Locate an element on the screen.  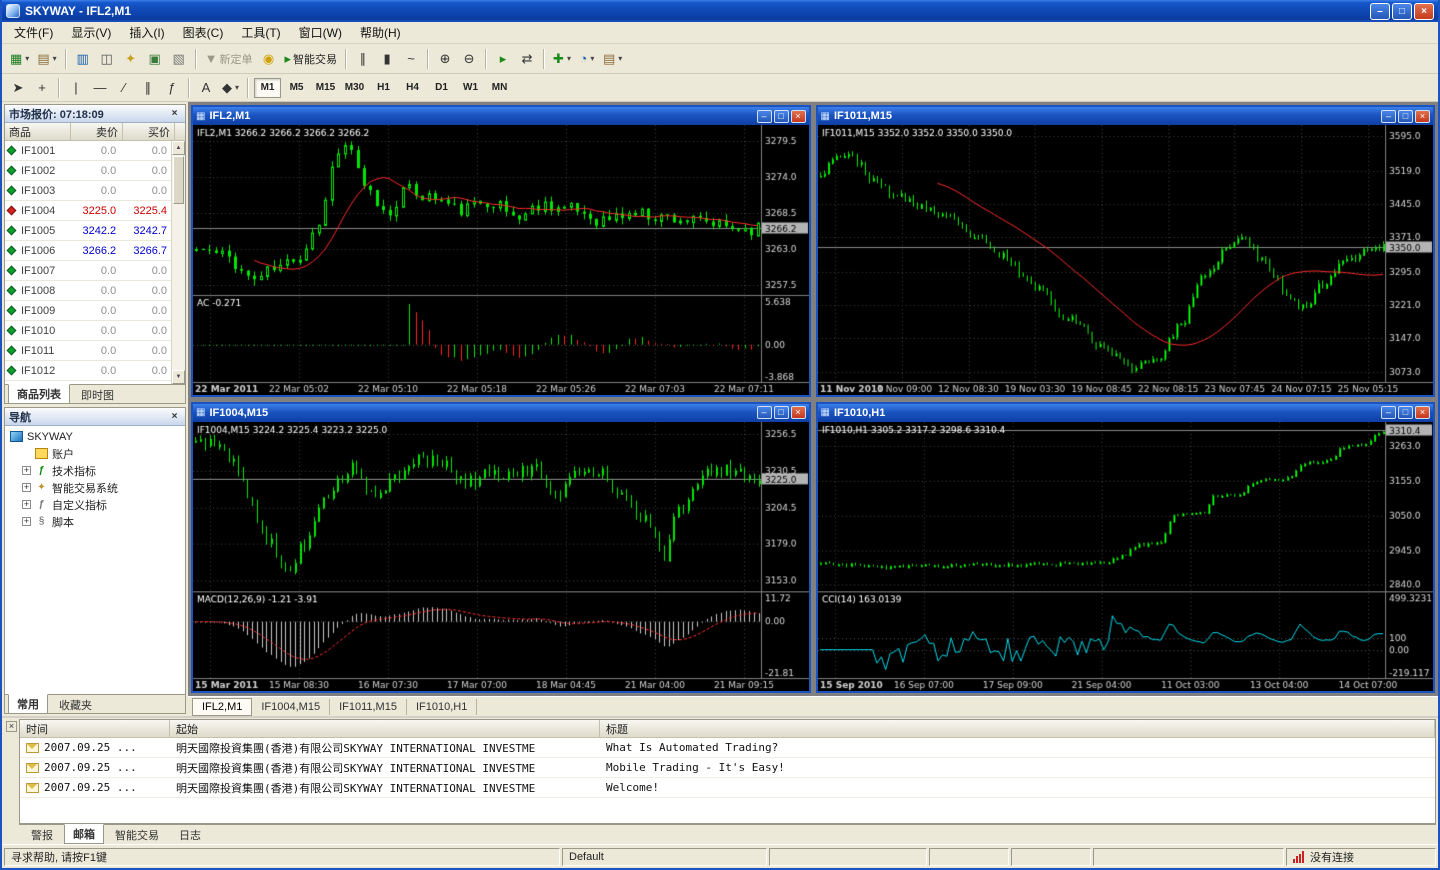
profiles-button: ▤ ▾ is located at coordinates (46, 59).